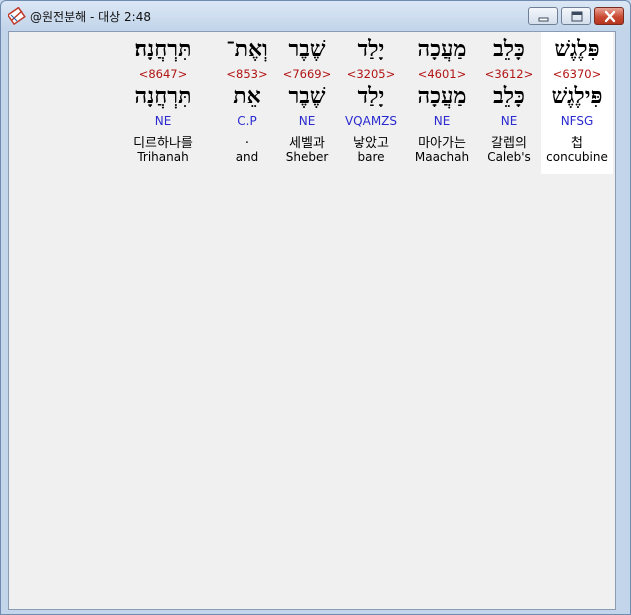 The image size is (631, 615). Describe the element at coordinates (307, 96) in the screenshot. I see `hebrew-lemma: שֶׁבֶר` at that location.